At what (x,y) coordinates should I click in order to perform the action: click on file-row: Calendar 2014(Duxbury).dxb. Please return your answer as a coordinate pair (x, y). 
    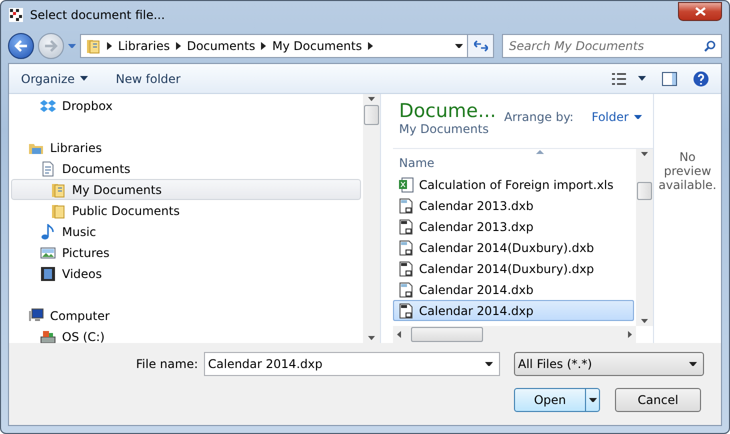
    Looking at the image, I should click on (513, 247).